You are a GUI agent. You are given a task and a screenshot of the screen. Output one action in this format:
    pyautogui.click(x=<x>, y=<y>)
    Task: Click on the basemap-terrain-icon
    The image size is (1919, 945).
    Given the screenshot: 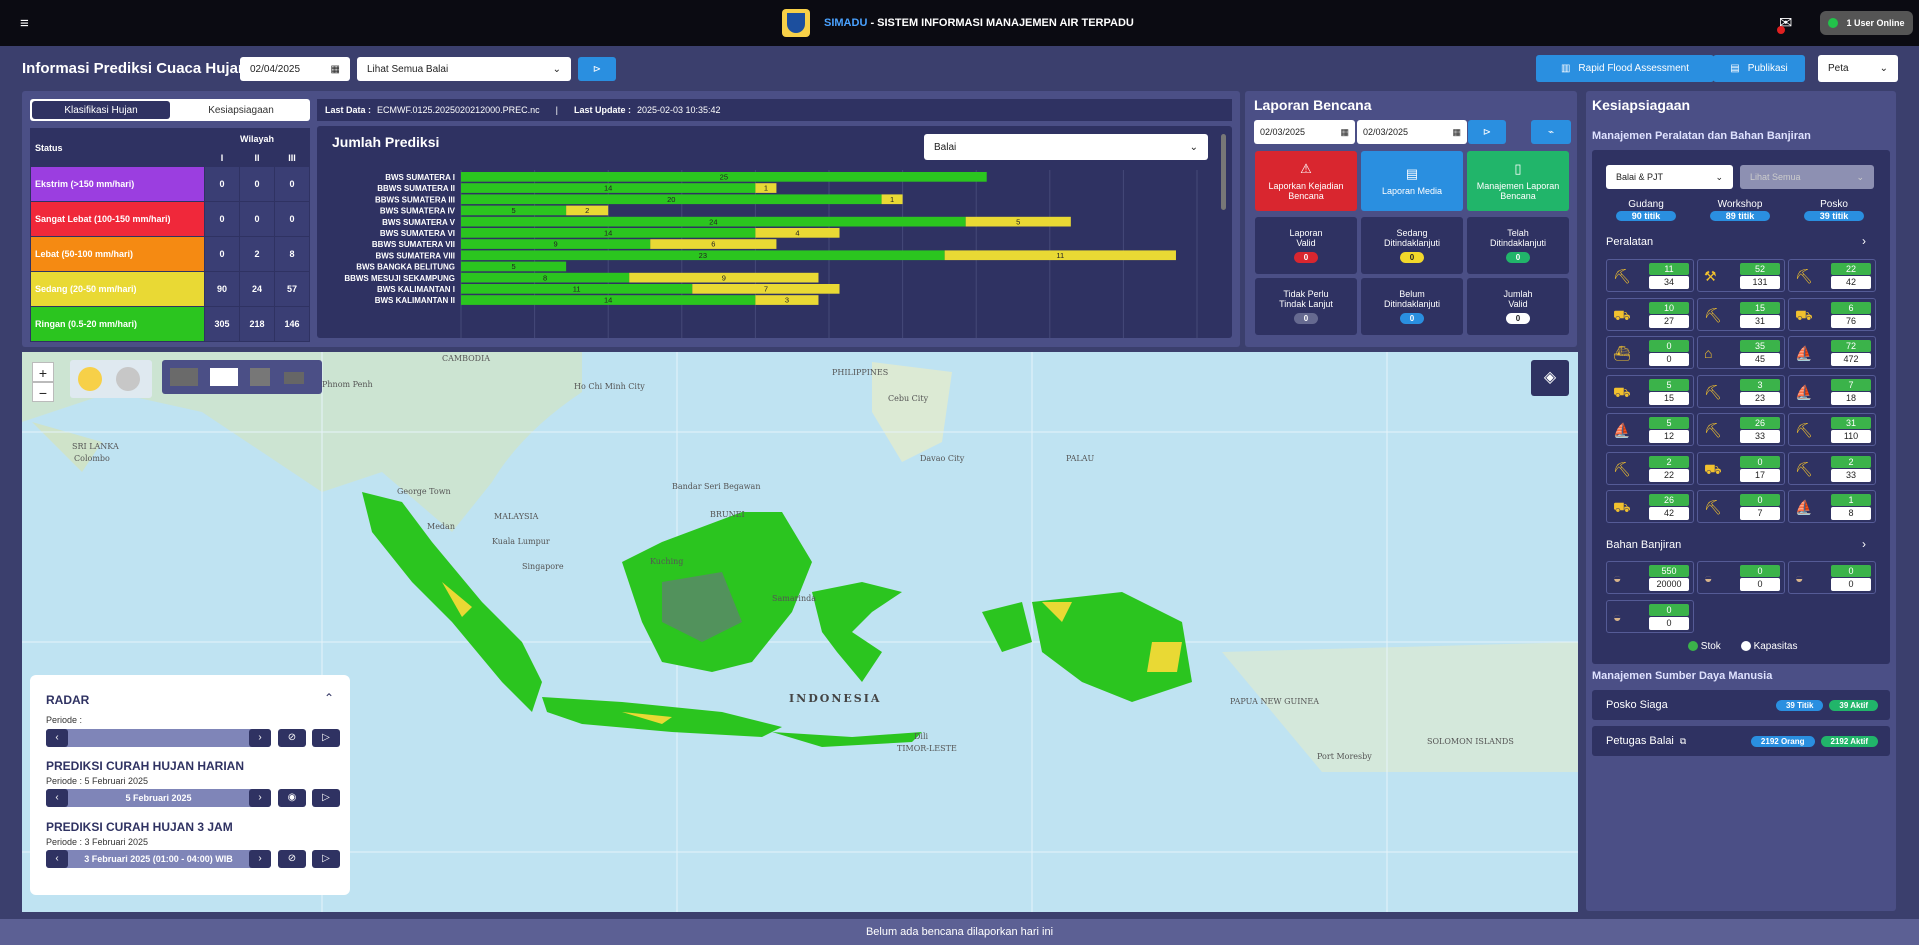 What is the action you would take?
    pyautogui.click(x=294, y=378)
    